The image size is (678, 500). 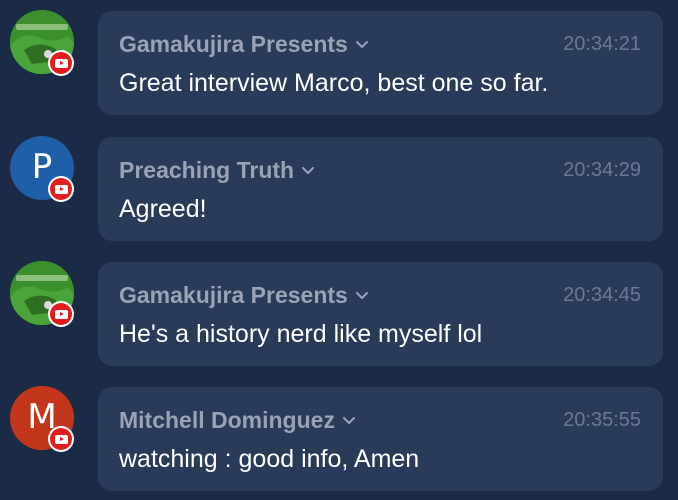 I want to click on message-text: watching : good info, Amen, so click(x=269, y=459).